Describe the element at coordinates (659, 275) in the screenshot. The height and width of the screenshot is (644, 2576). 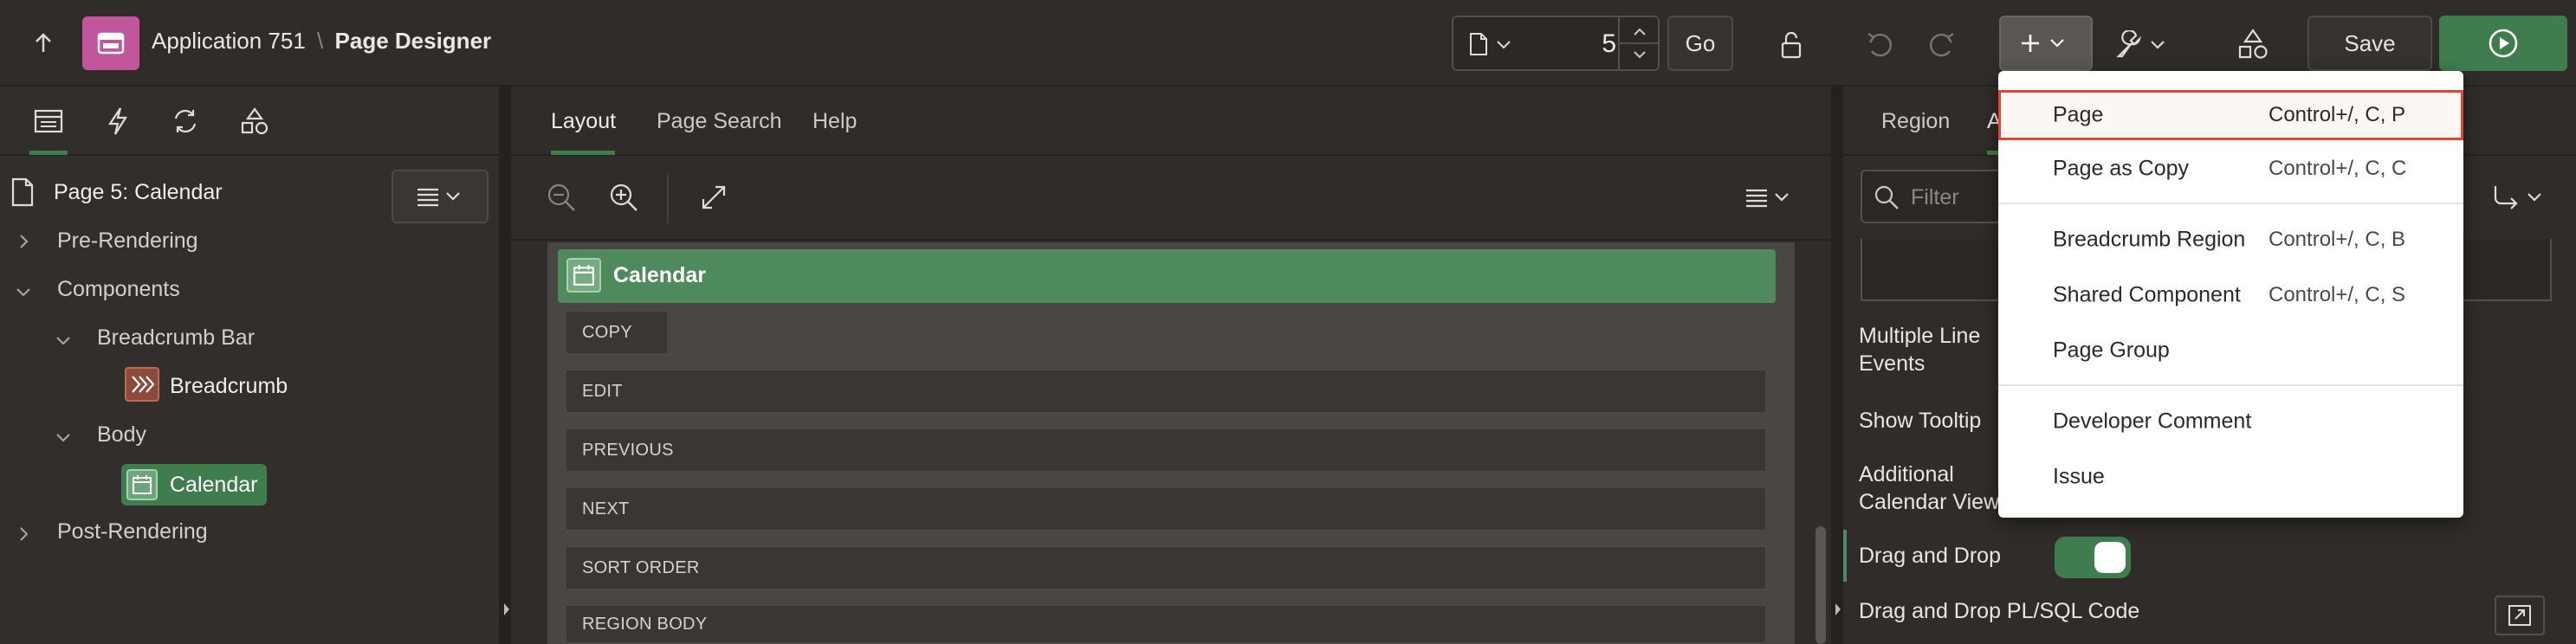
I see `region-title: Calendar` at that location.